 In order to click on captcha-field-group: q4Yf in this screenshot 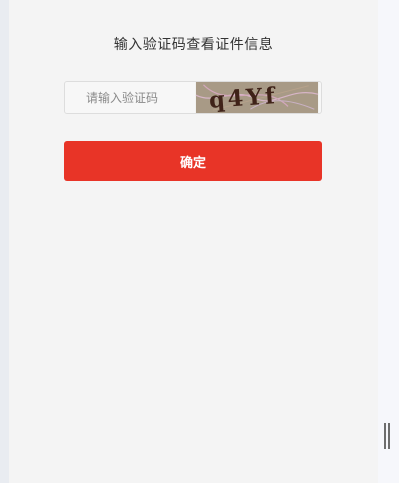, I will do `click(193, 97)`.